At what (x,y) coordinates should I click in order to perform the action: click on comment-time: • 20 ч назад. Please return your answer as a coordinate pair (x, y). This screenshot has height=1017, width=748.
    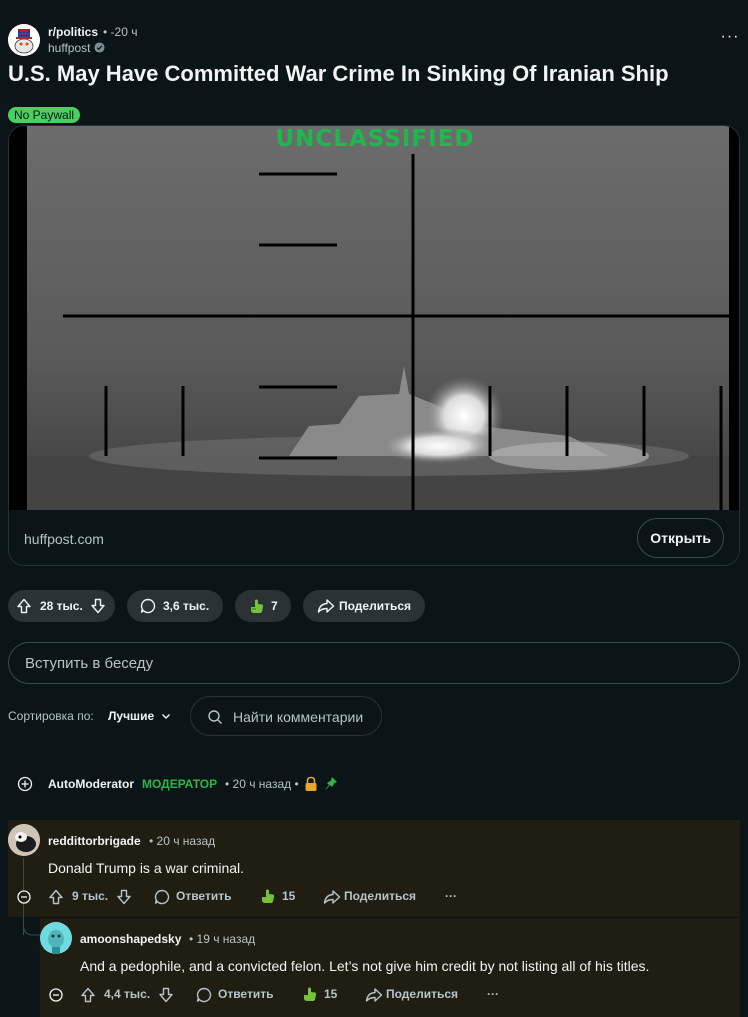
    Looking at the image, I should click on (182, 841).